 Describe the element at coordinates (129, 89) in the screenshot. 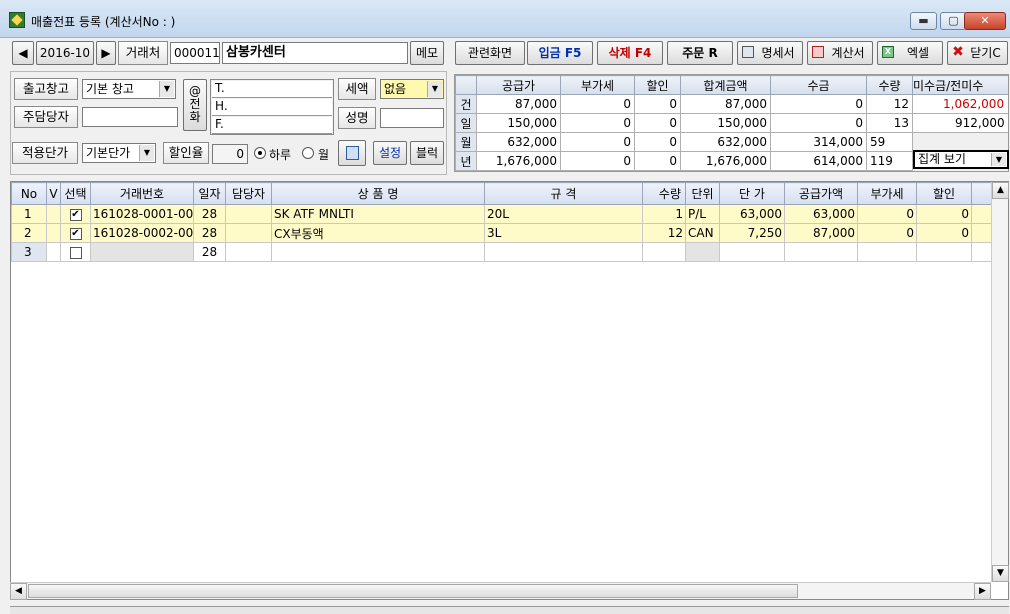

I see `warehouse-select: 기본 창고 ▼` at that location.